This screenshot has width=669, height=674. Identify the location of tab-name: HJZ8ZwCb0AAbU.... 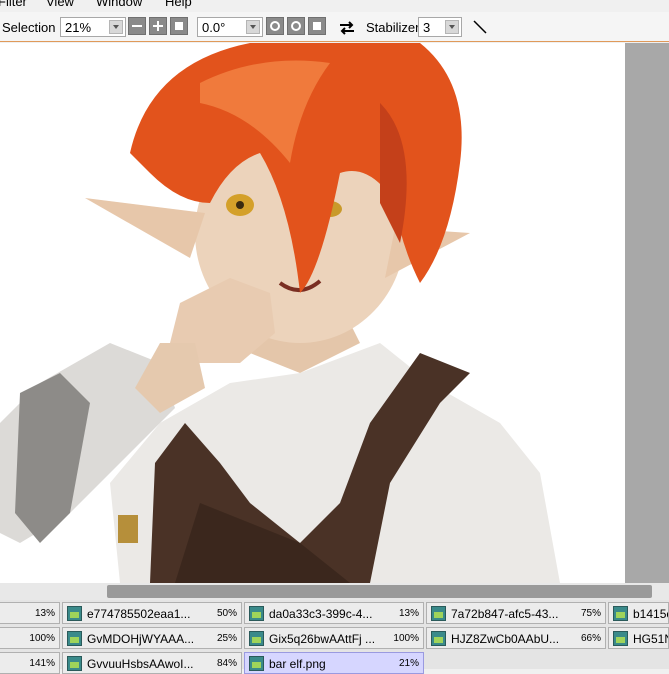
(505, 639).